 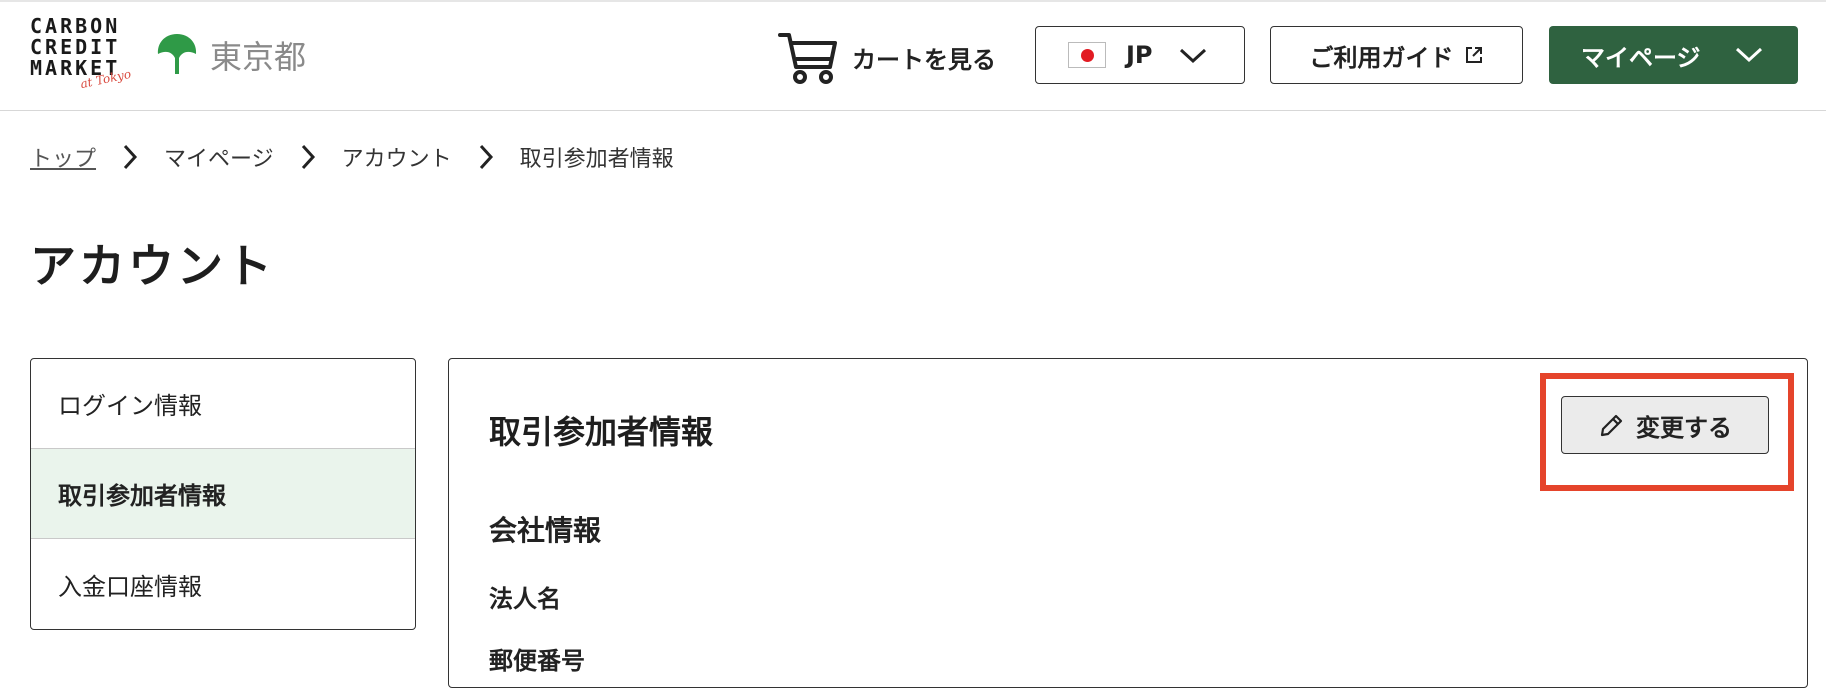 What do you see at coordinates (525, 599) in the screenshot?
I see `field-label-corporate-name: 法人名` at bounding box center [525, 599].